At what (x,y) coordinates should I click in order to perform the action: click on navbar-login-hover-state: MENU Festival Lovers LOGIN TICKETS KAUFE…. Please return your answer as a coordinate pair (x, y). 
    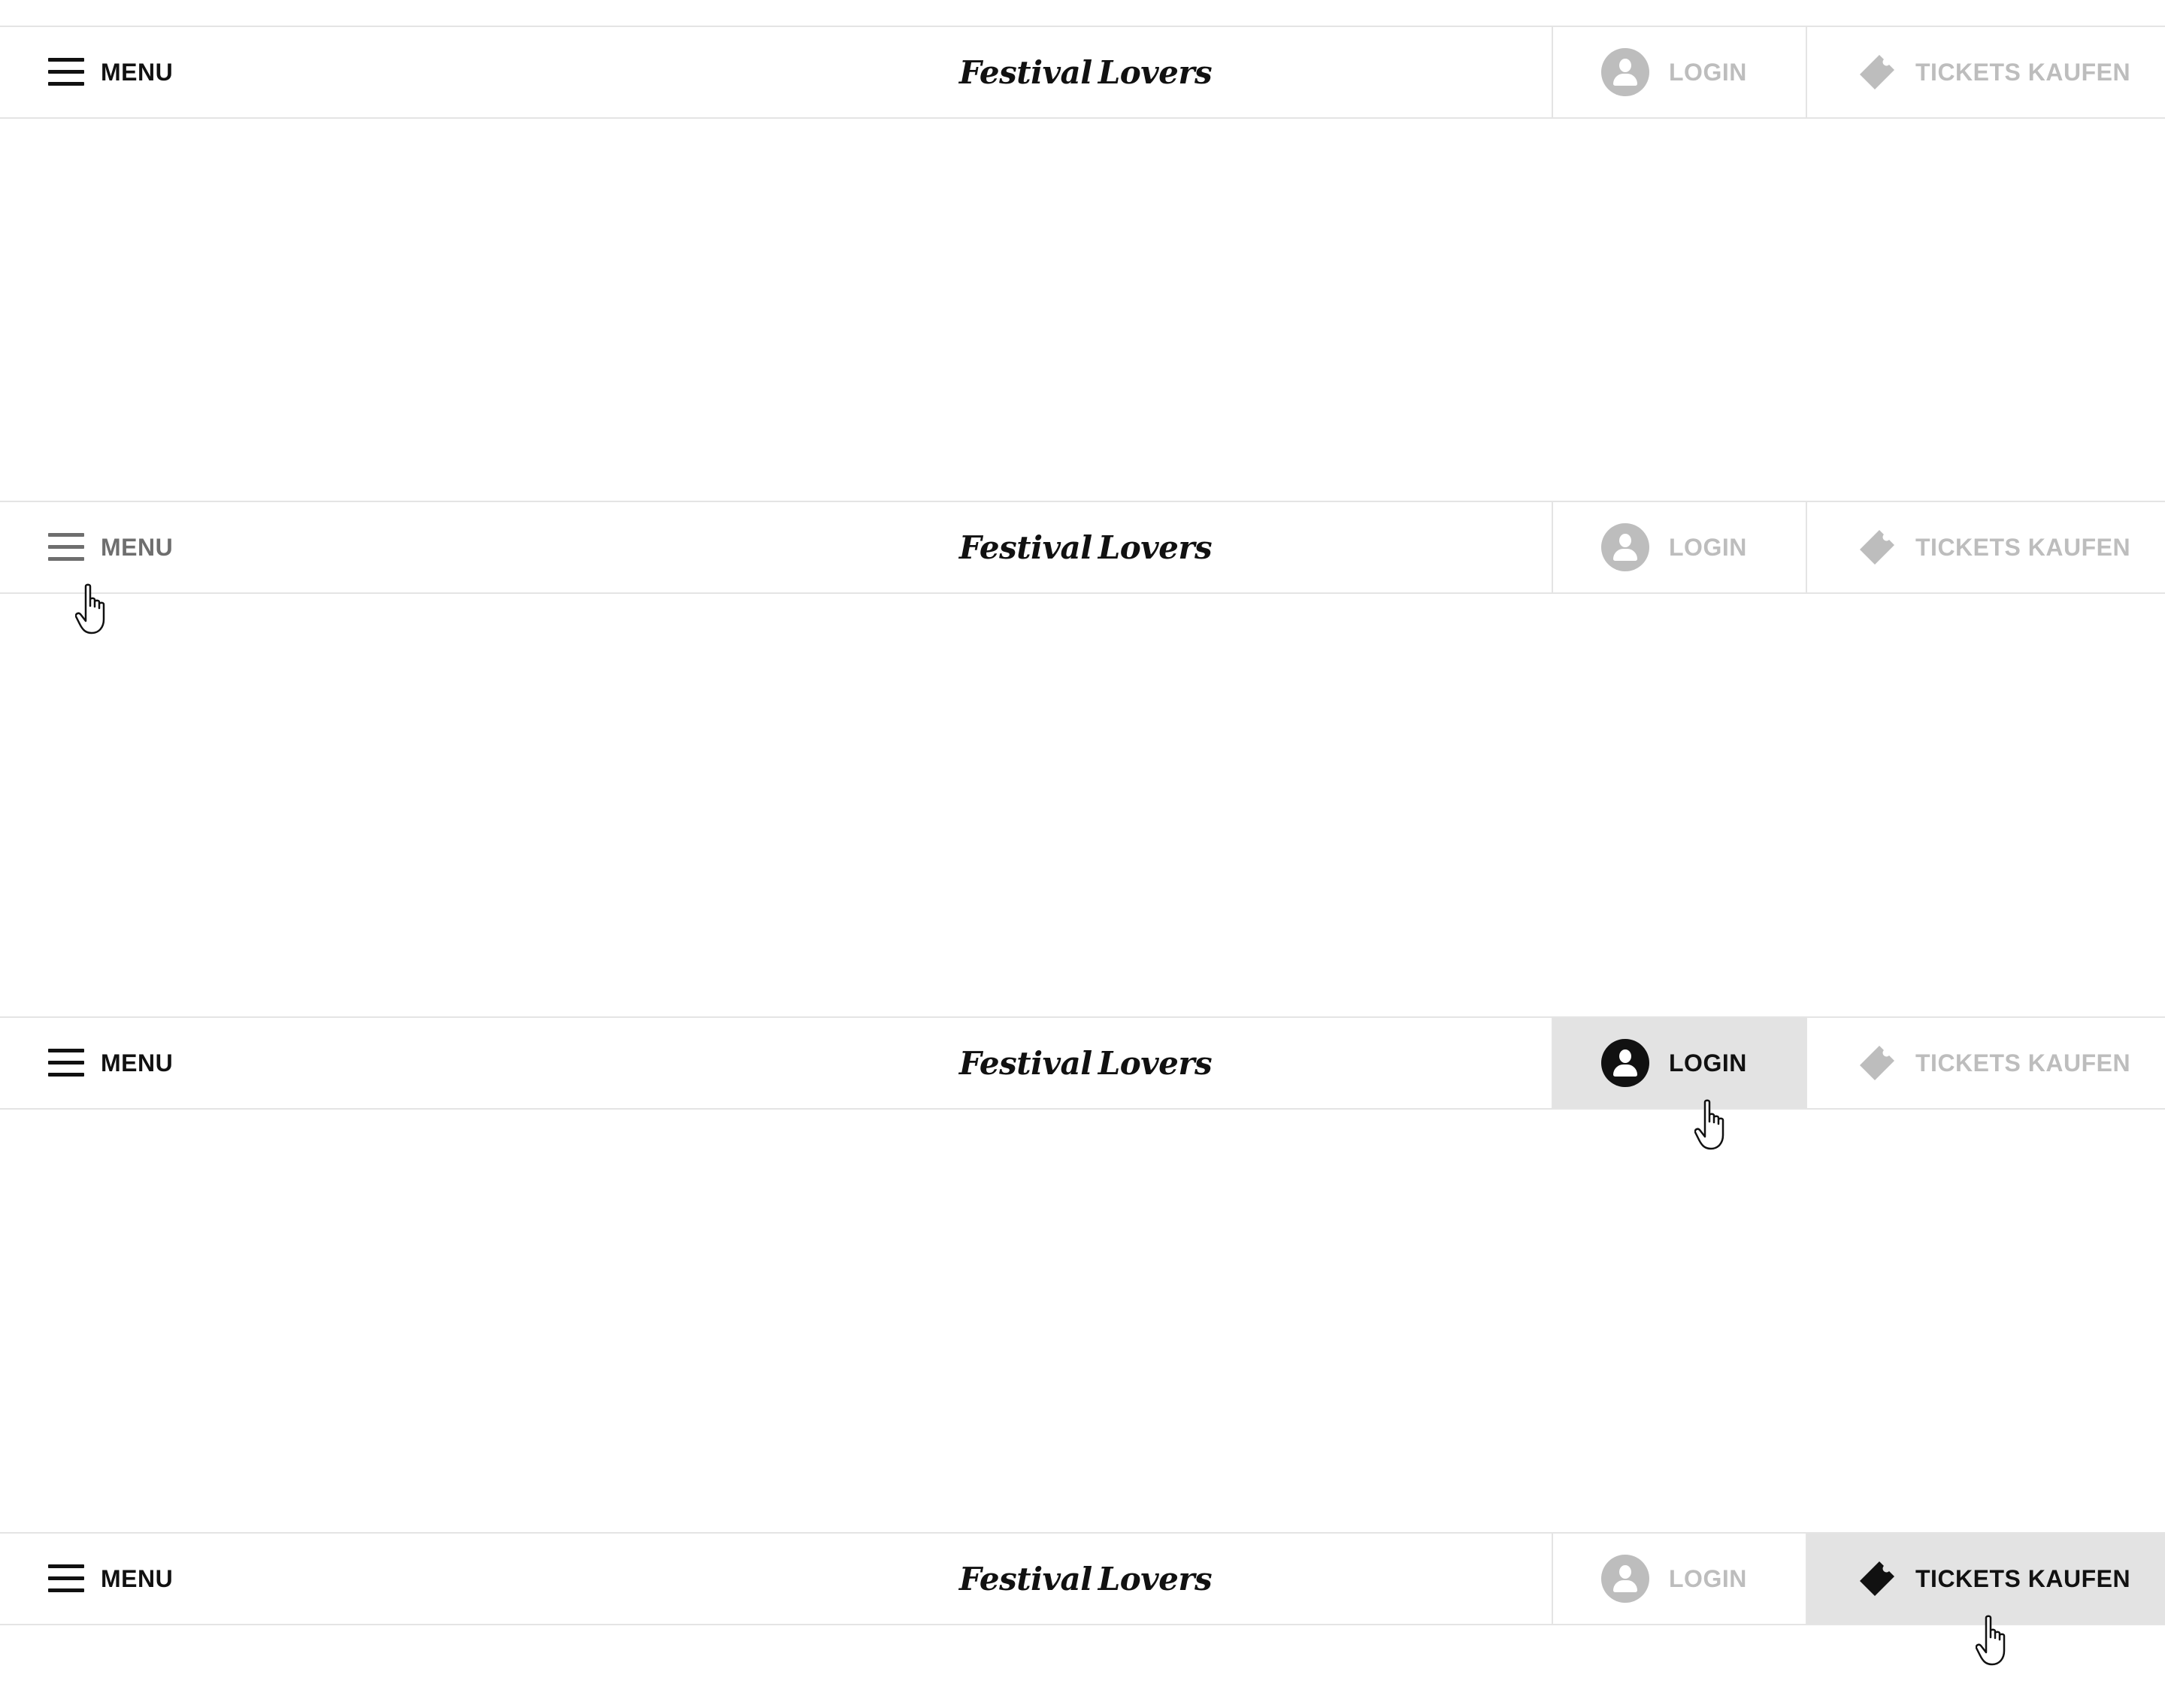
    Looking at the image, I should click on (1082, 1063).